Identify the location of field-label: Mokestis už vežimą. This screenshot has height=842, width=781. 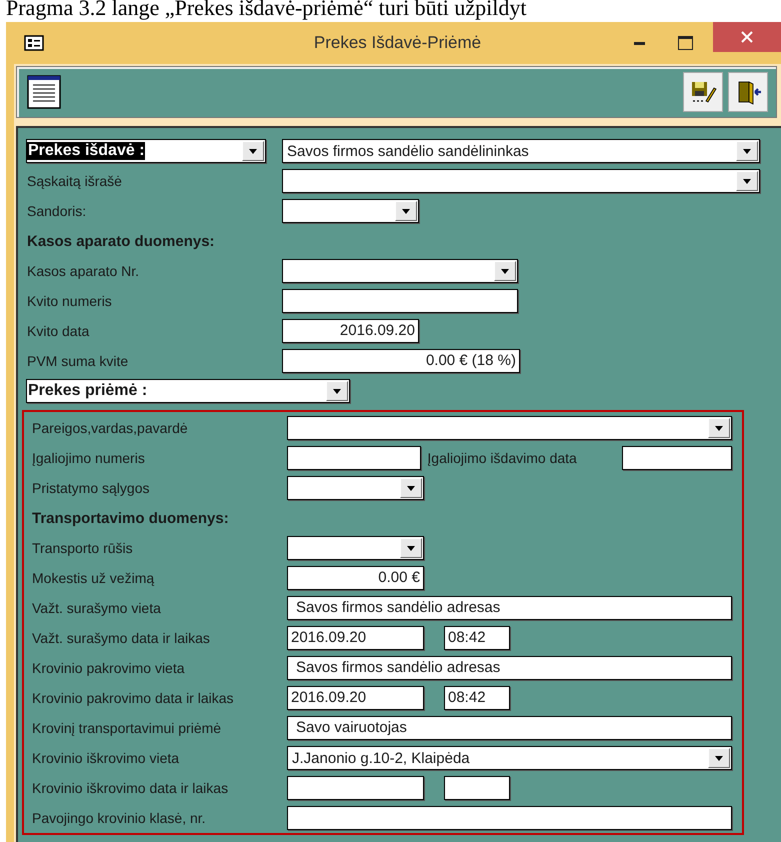
(93, 578).